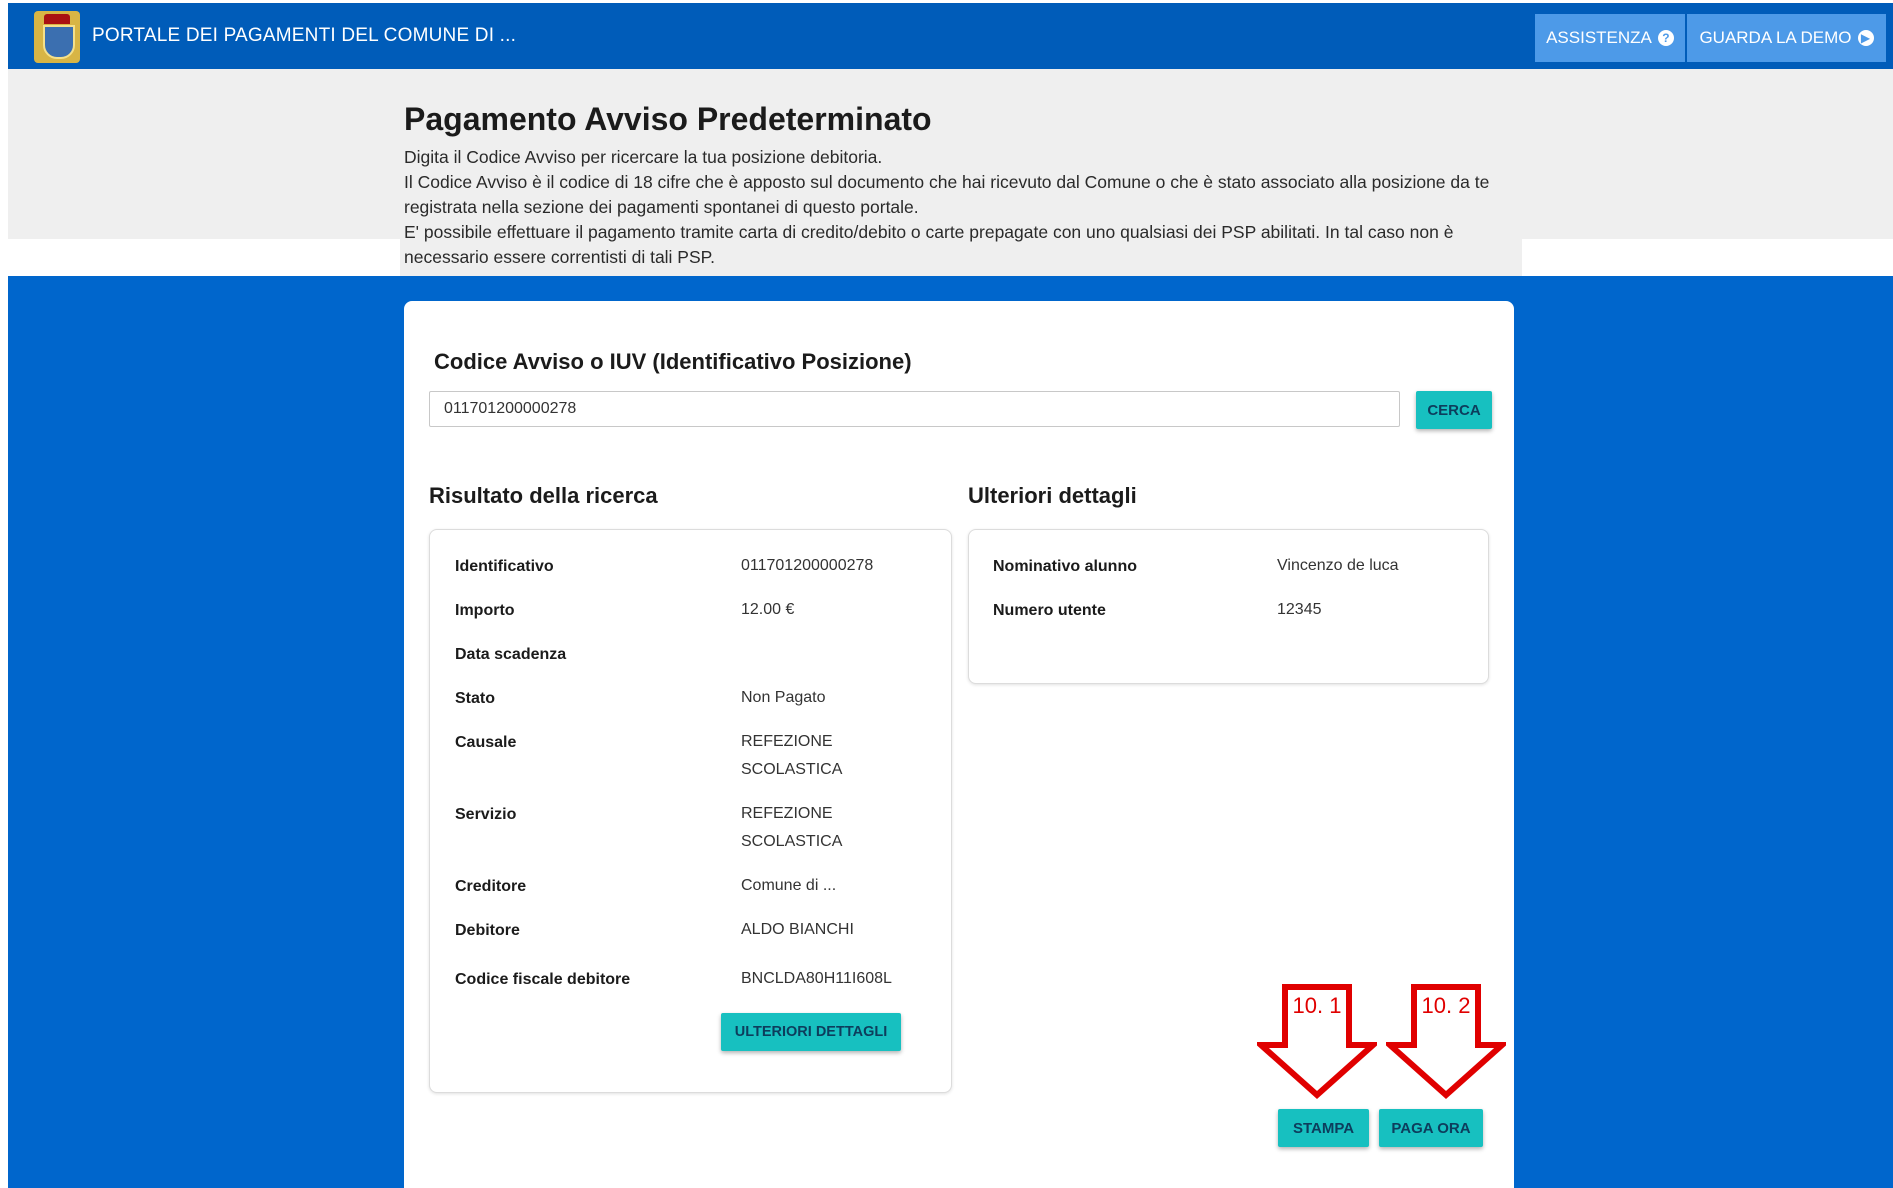 Image resolution: width=1893 pixels, height=1188 pixels. What do you see at coordinates (1865, 38) in the screenshot?
I see `play-circle-icon: ▶` at bounding box center [1865, 38].